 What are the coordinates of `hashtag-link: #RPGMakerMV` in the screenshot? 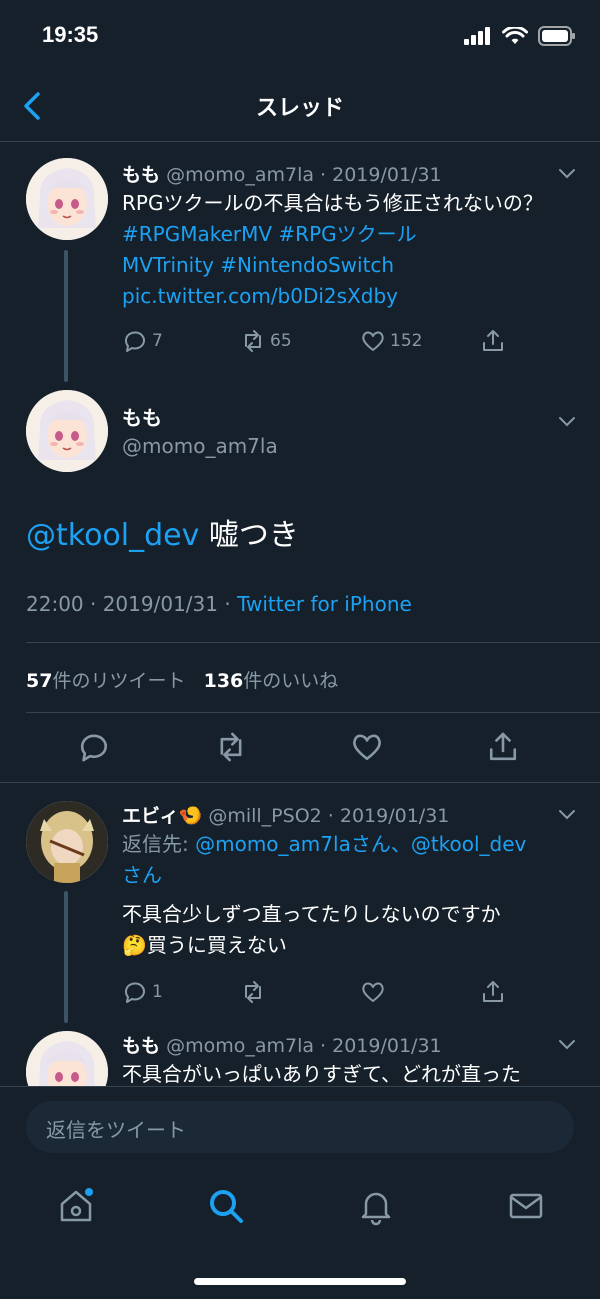 It's located at (197, 234).